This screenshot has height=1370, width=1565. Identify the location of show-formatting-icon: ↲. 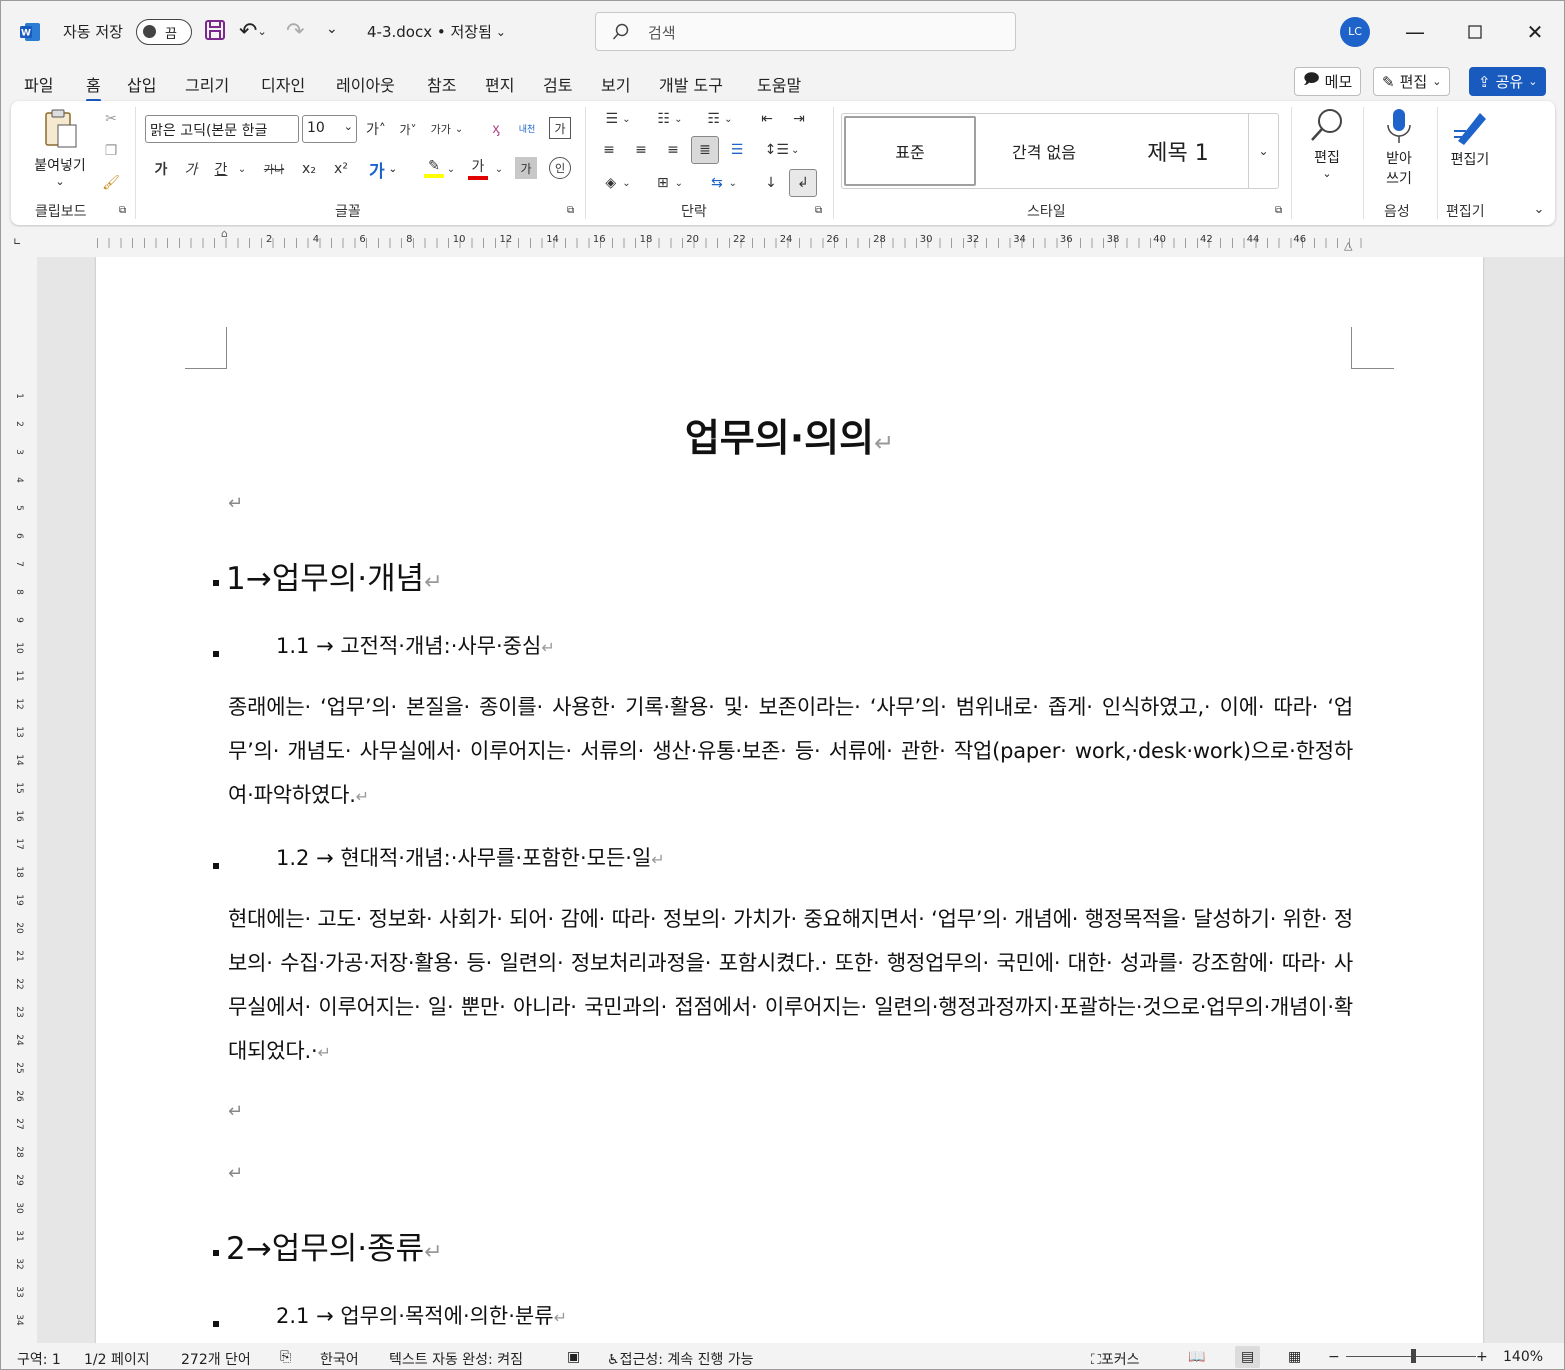
(803, 183).